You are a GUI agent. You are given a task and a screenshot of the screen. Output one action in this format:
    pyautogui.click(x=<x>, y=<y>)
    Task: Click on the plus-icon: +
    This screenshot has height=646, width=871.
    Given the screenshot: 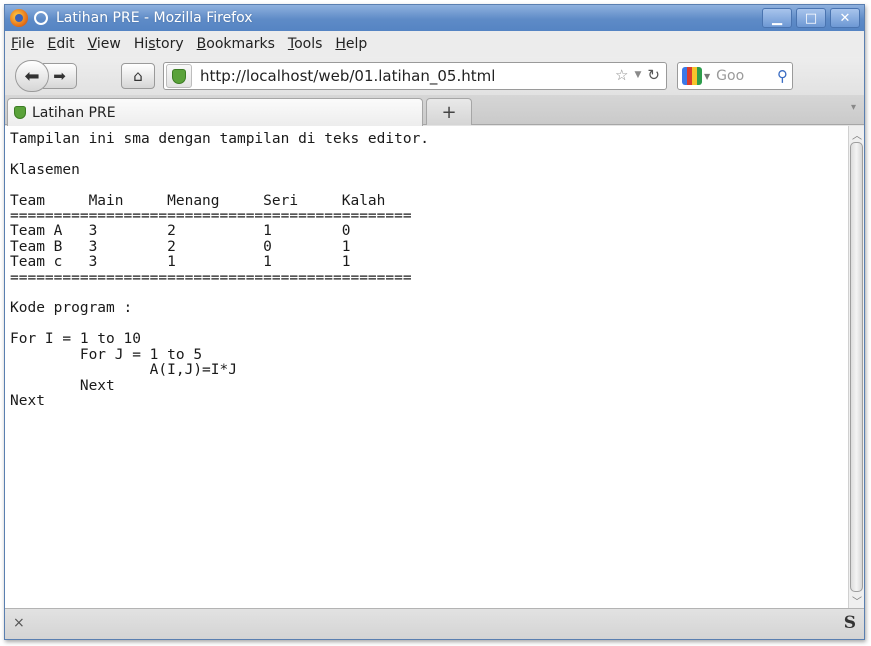 What is the action you would take?
    pyautogui.click(x=449, y=112)
    